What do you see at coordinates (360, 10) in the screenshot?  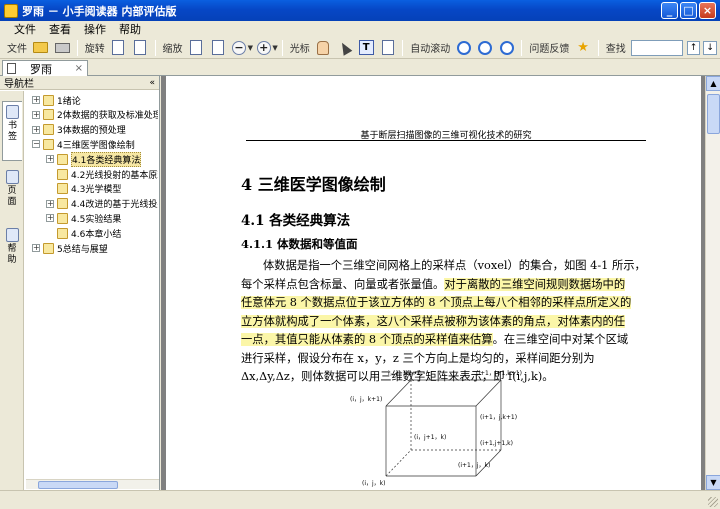 I see `title-bar: 罗雨 － 小手阅读器 内部评估版 _ □ ×` at bounding box center [360, 10].